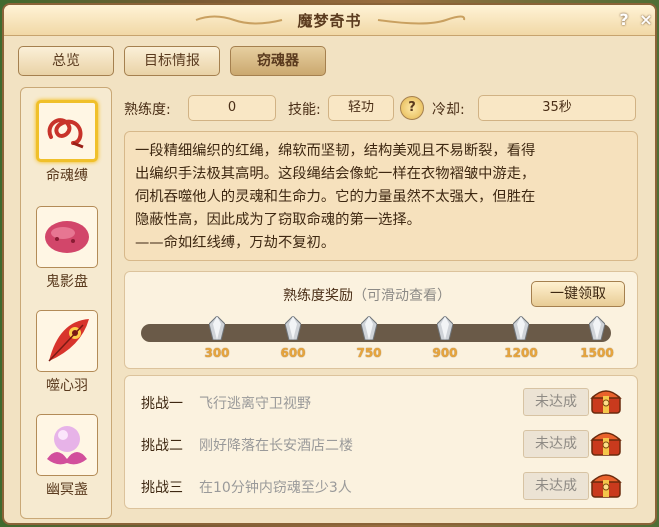  I want to click on reward-scroll-hint: （可滑动查看）, so click(402, 296).